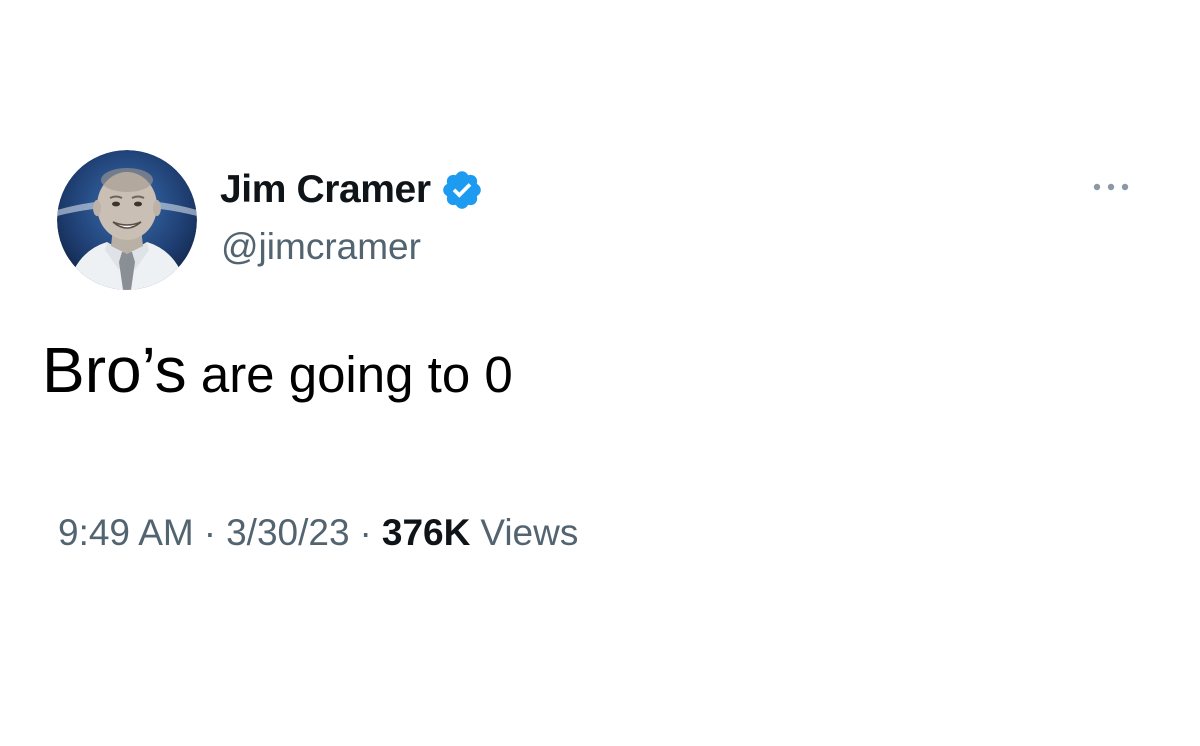 The width and height of the screenshot is (1200, 746). I want to click on tweet-text: Bro’s are going to 0, so click(277, 370).